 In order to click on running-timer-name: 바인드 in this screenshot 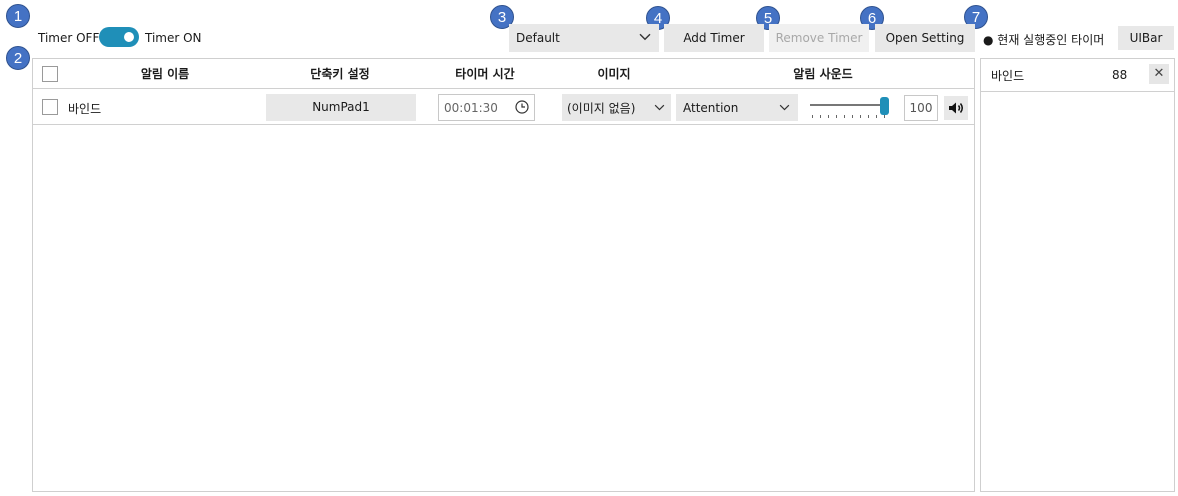, I will do `click(1008, 76)`.